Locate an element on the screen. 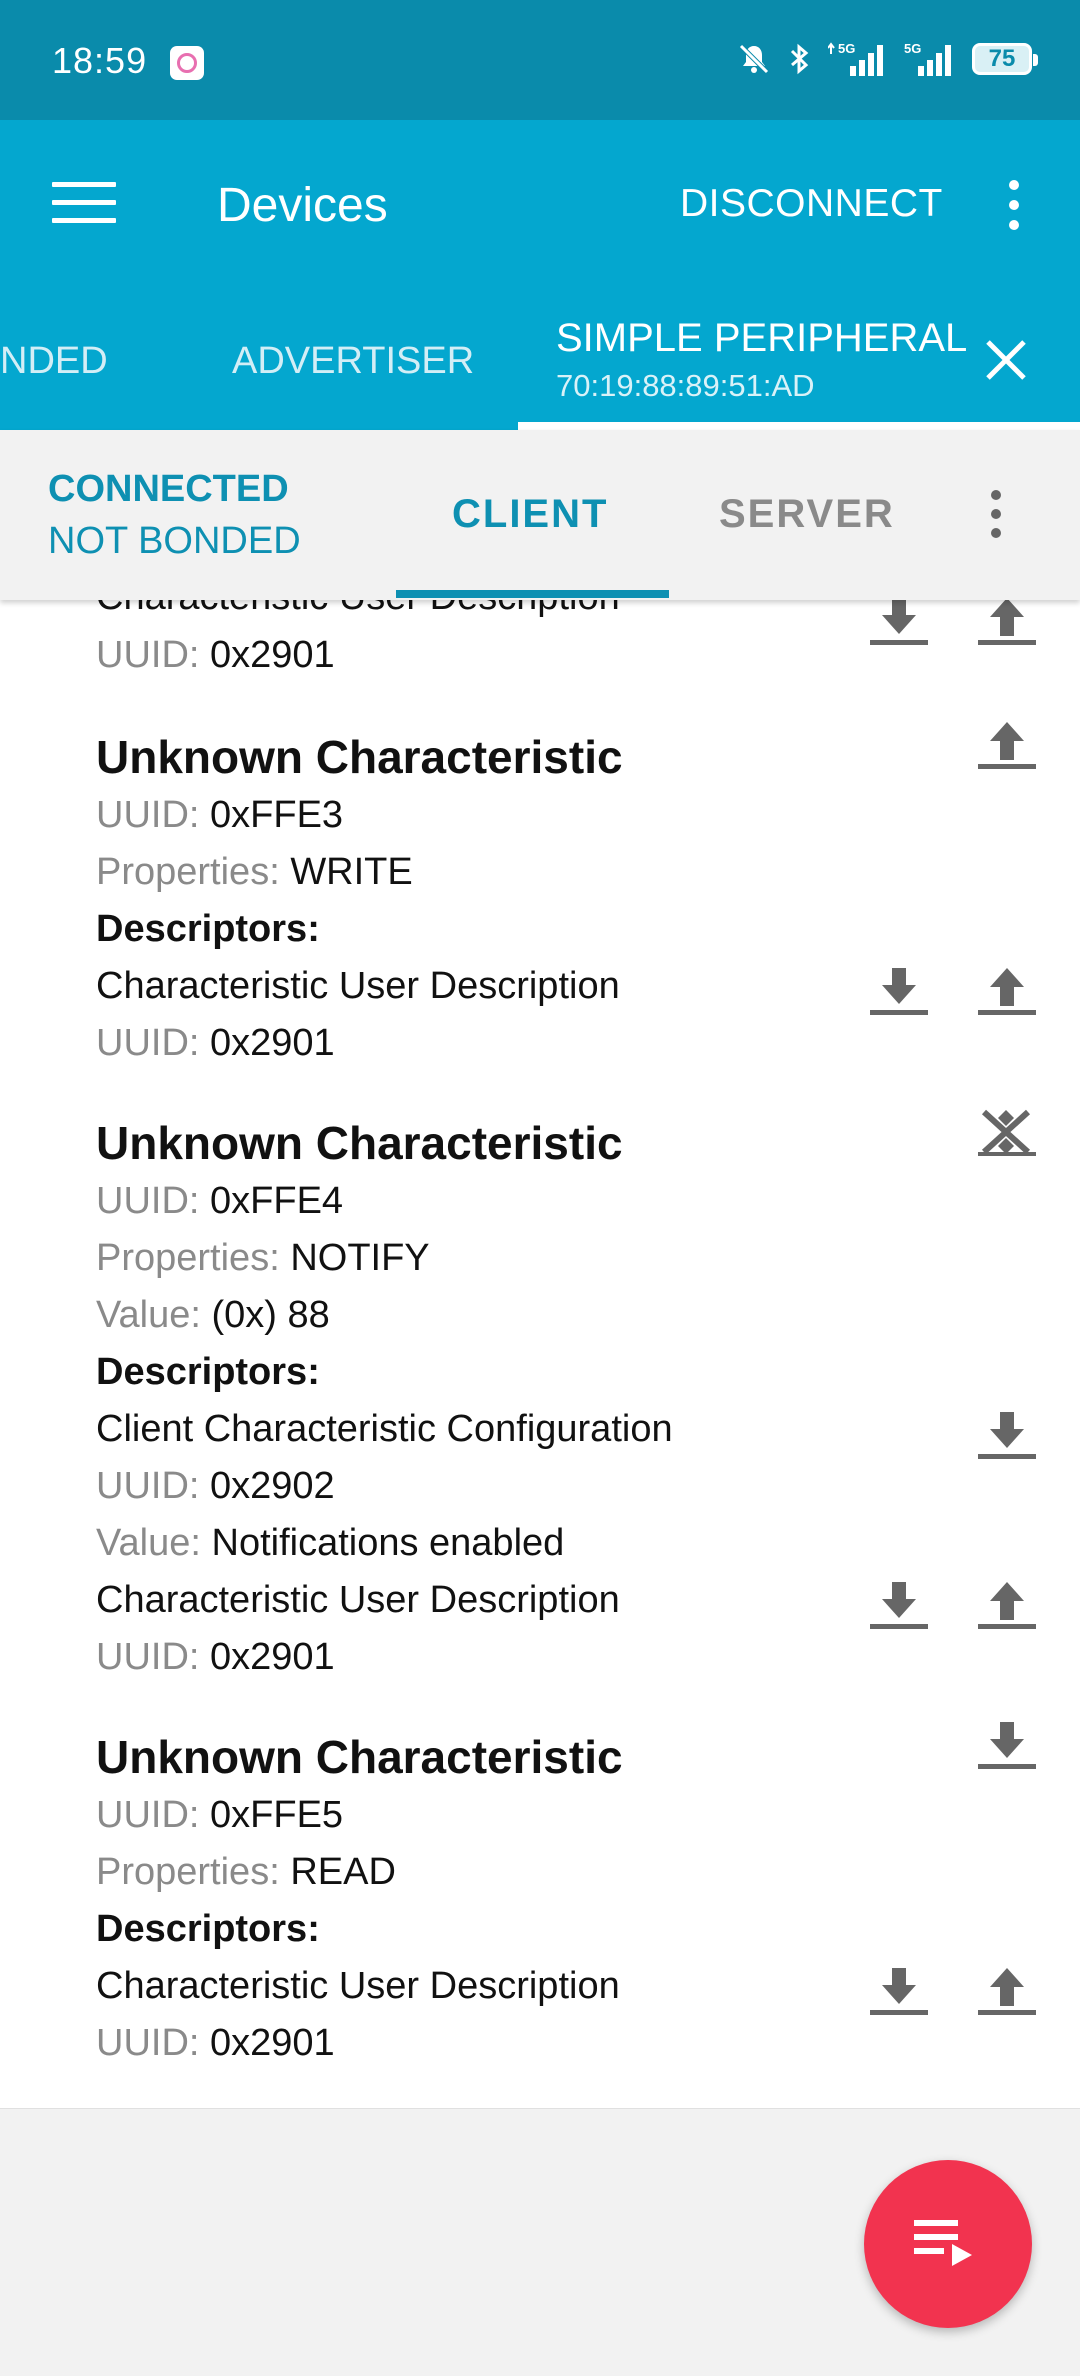  client-tab-indicator is located at coordinates (532, 594).